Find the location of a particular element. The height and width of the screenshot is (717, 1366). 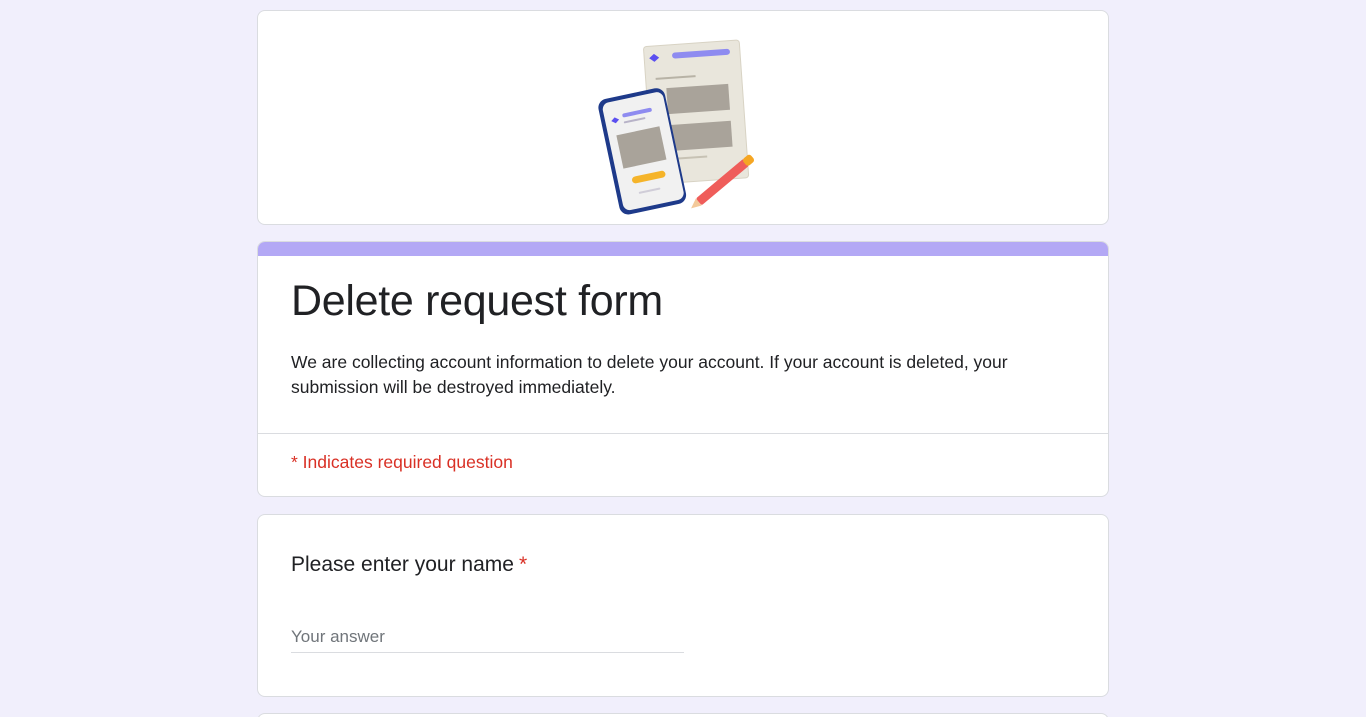

name-answer-input is located at coordinates (487, 637).